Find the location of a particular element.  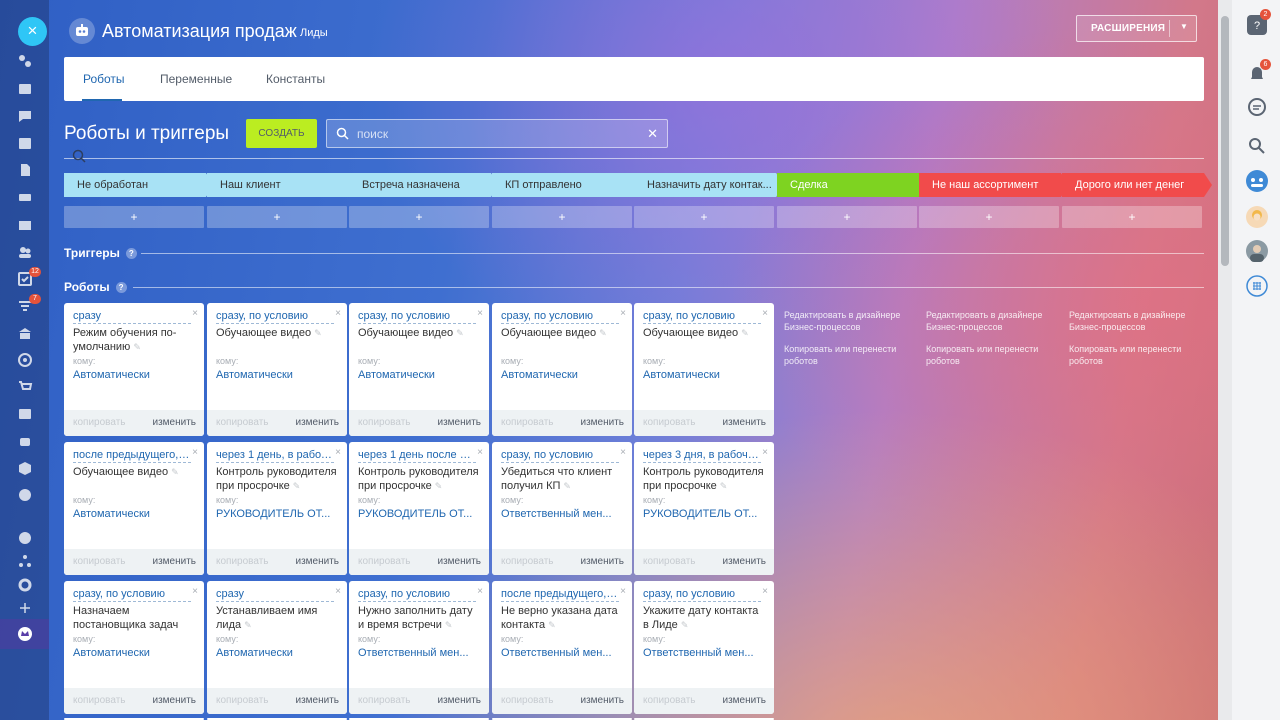

extensions-button: РАСШИРЕНИЯ ▼ is located at coordinates (1136, 28).